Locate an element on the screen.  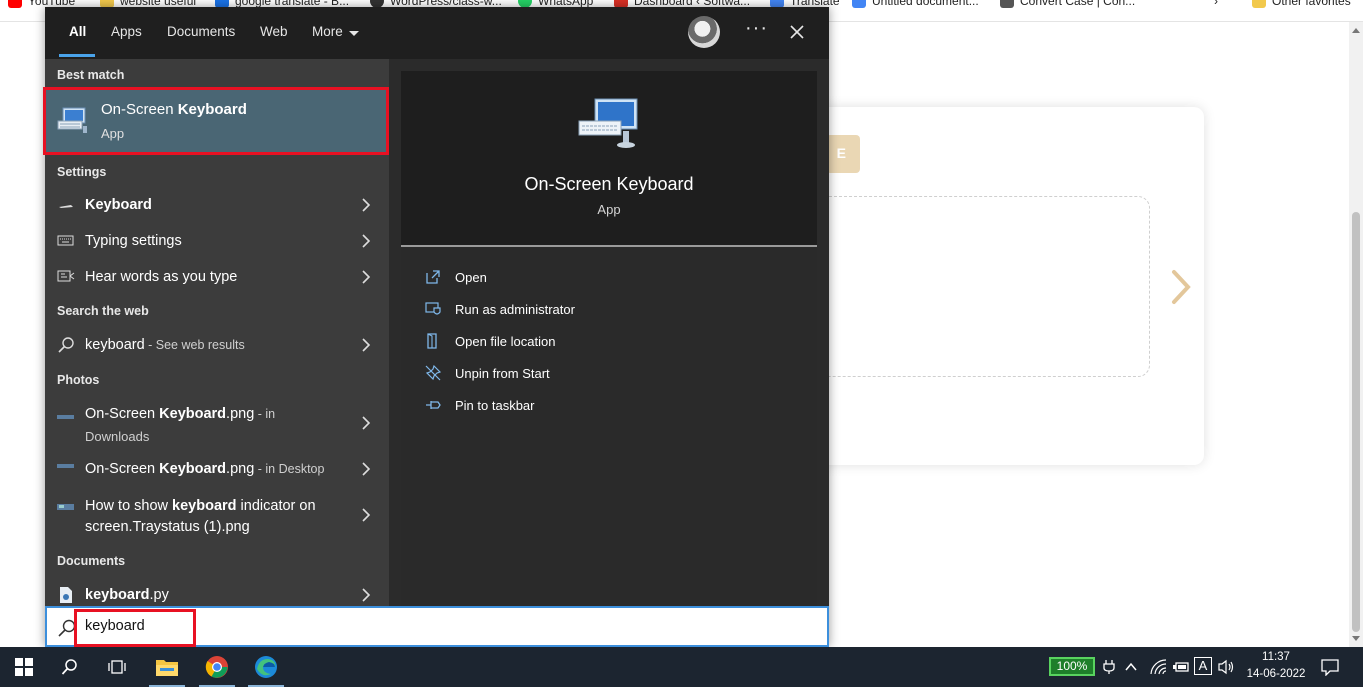
bookmarks-overflow-chevron-icon: › is located at coordinates (1216, 4).